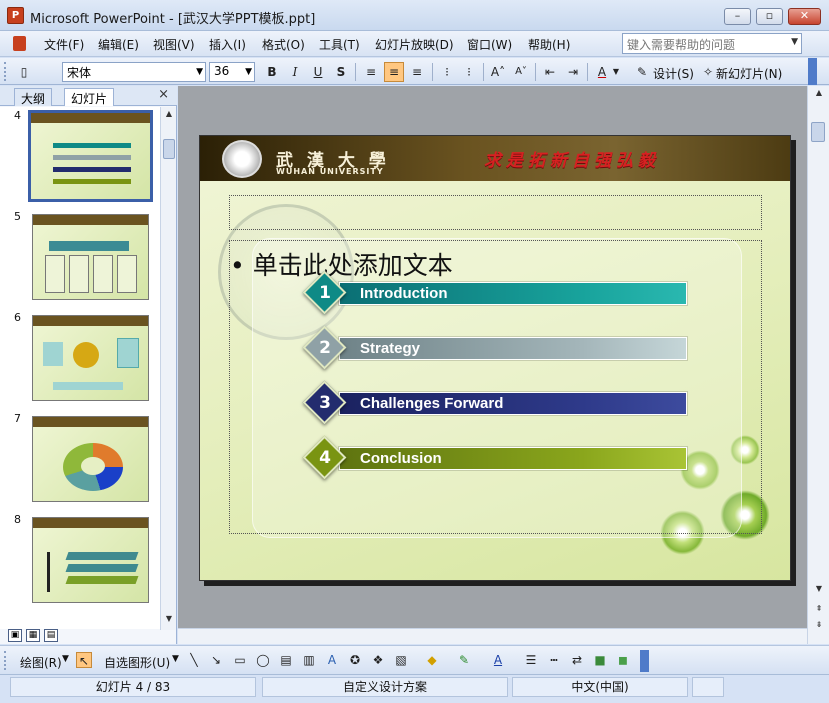  Describe the element at coordinates (600, 660) in the screenshot. I see `shadow-style-icon: ■` at that location.